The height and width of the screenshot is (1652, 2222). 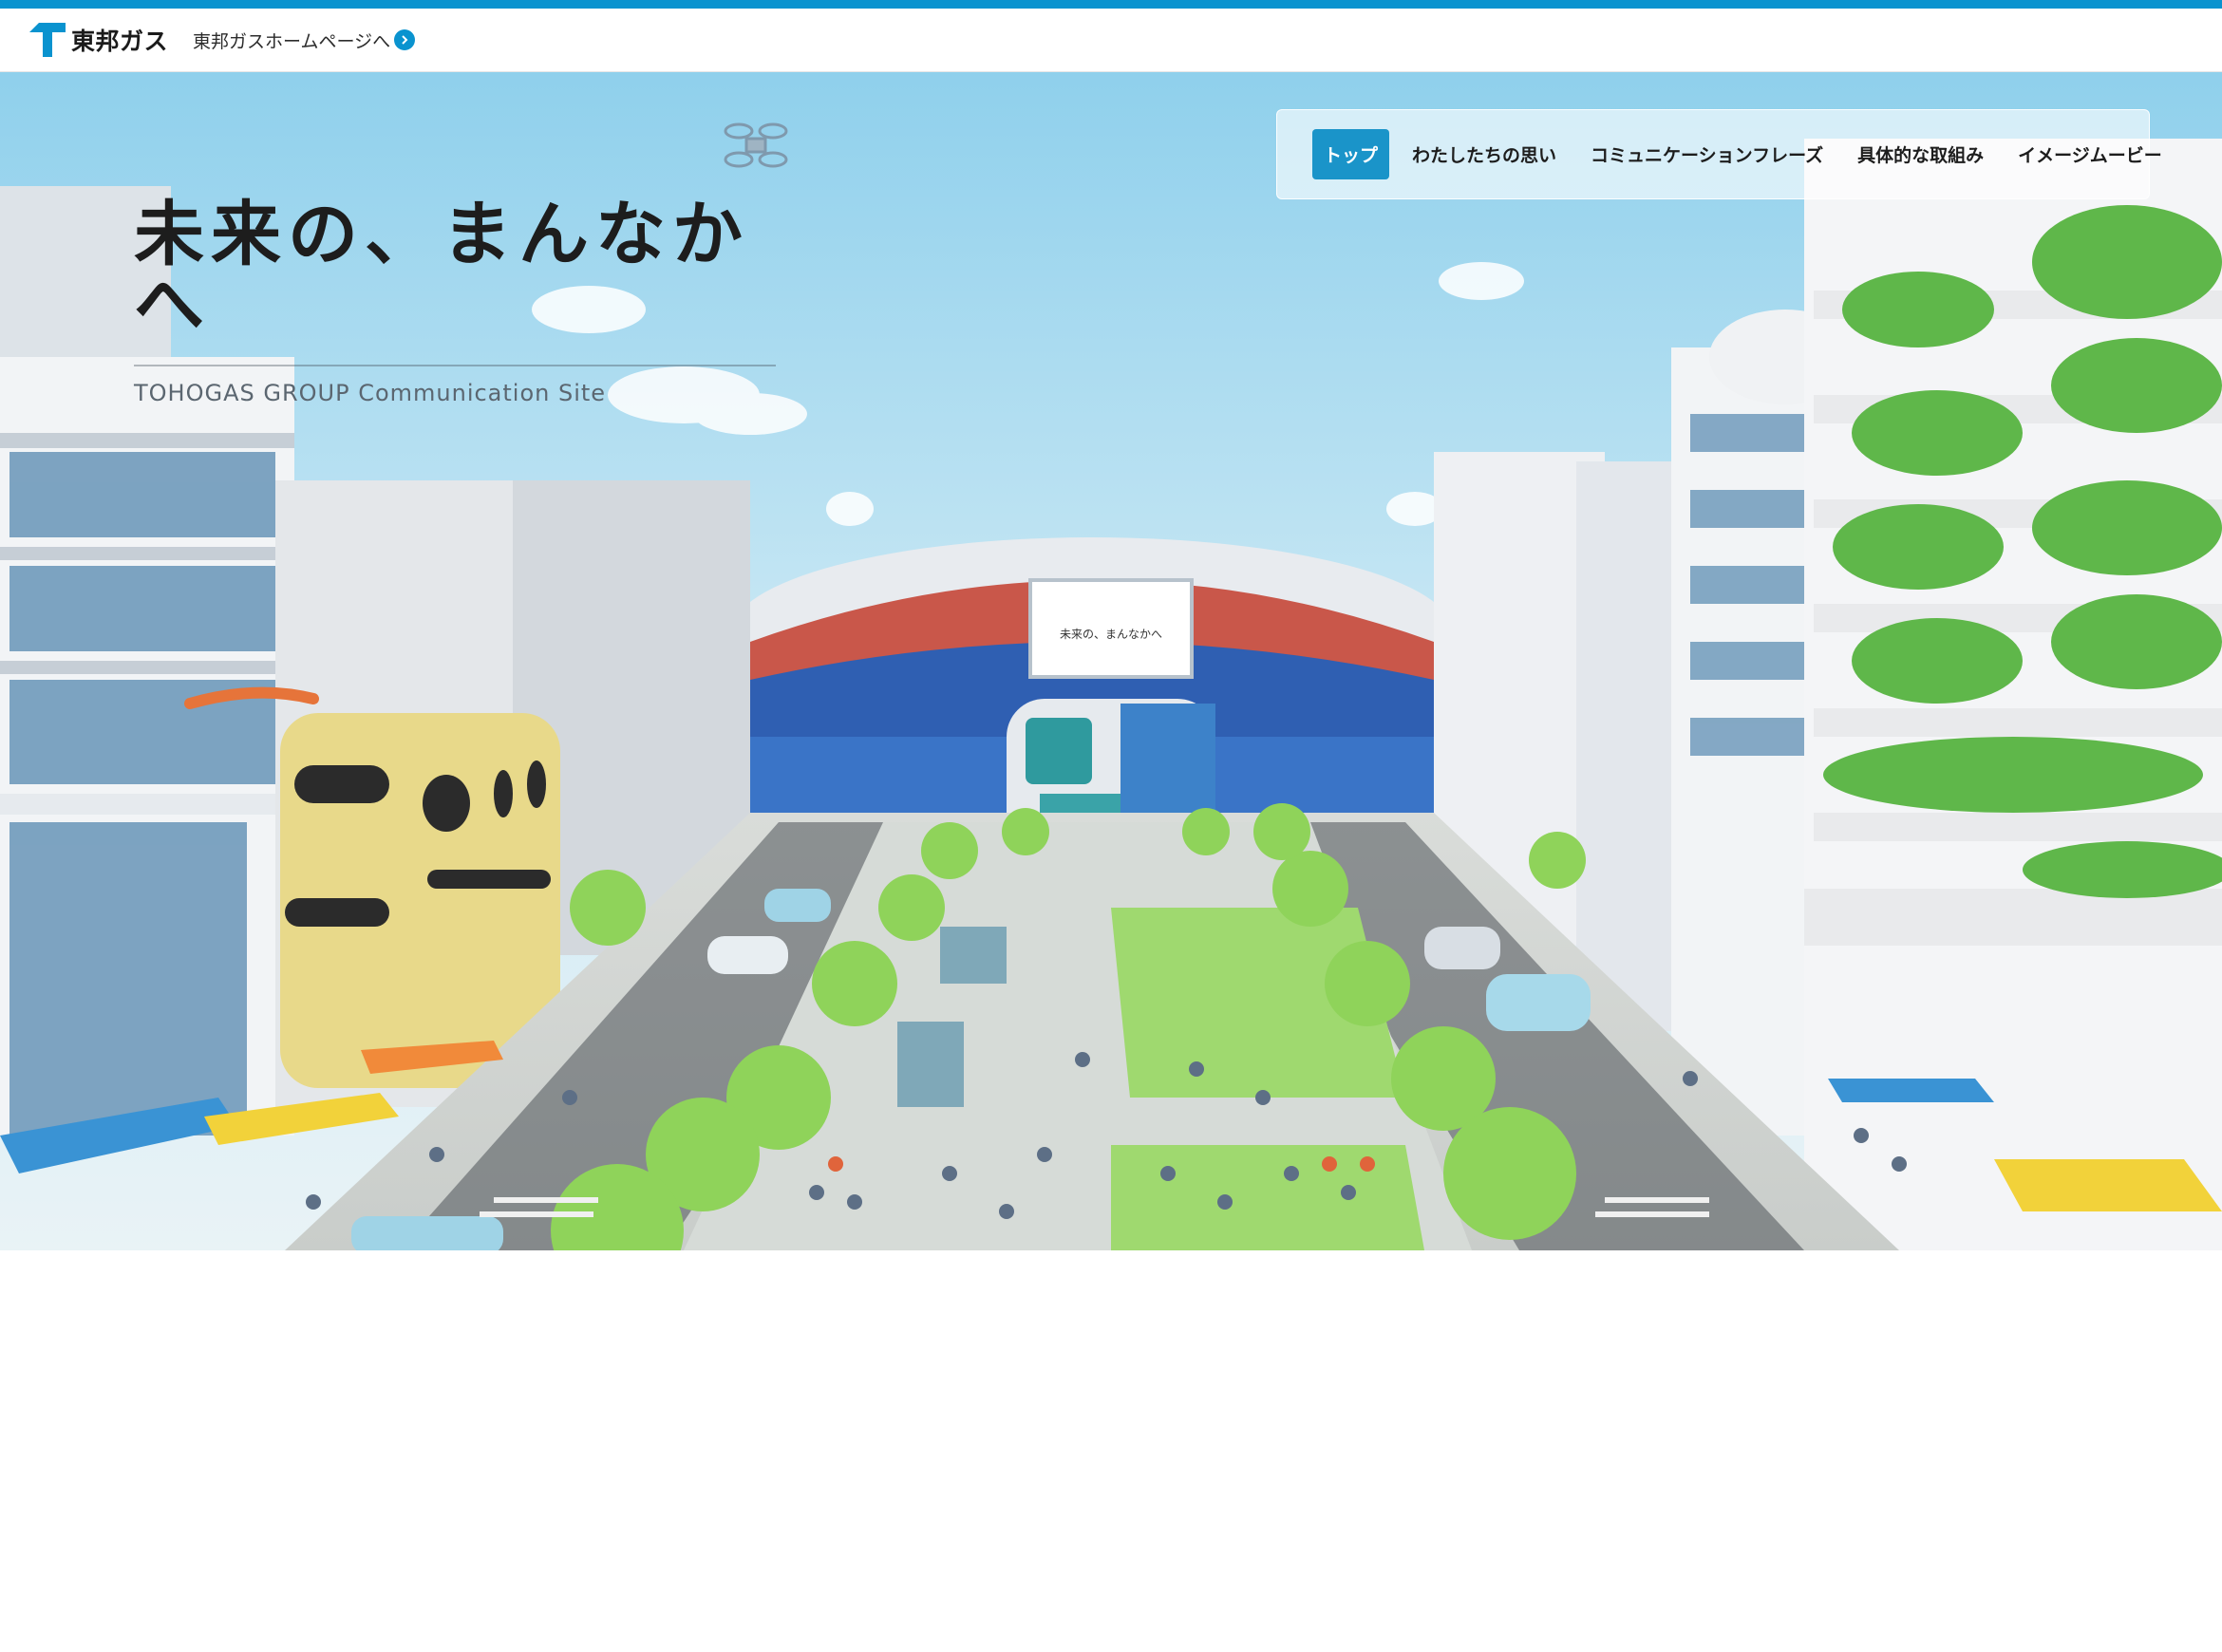 I want to click on stadium-screen-text: 未来の、まんなかへ, so click(x=1111, y=634).